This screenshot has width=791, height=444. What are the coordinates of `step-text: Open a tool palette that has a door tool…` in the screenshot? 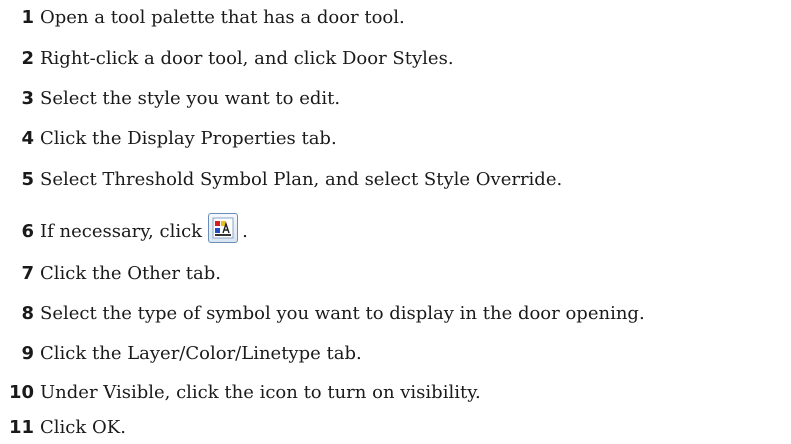 It's located at (222, 17).